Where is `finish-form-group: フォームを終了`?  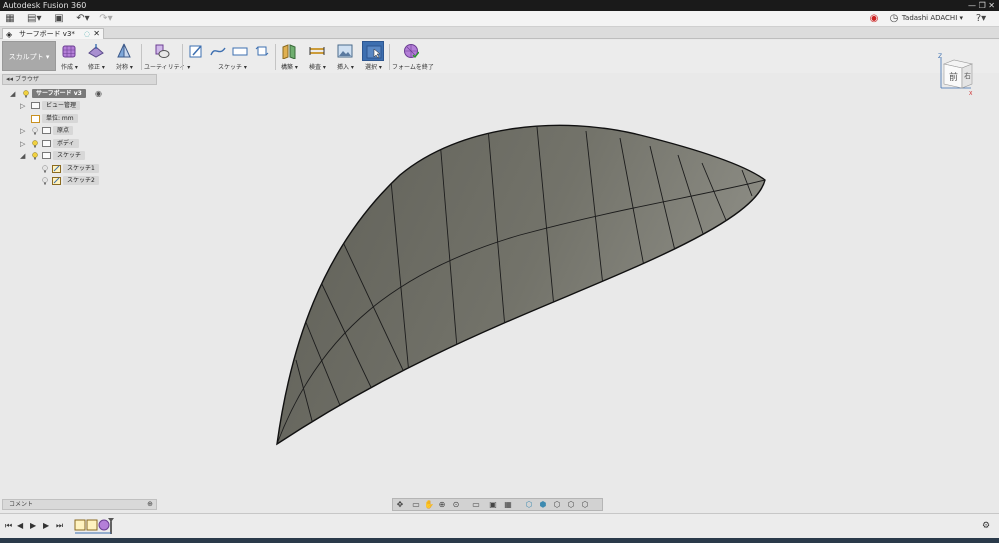 finish-form-group: フォームを終了 is located at coordinates (413, 56).